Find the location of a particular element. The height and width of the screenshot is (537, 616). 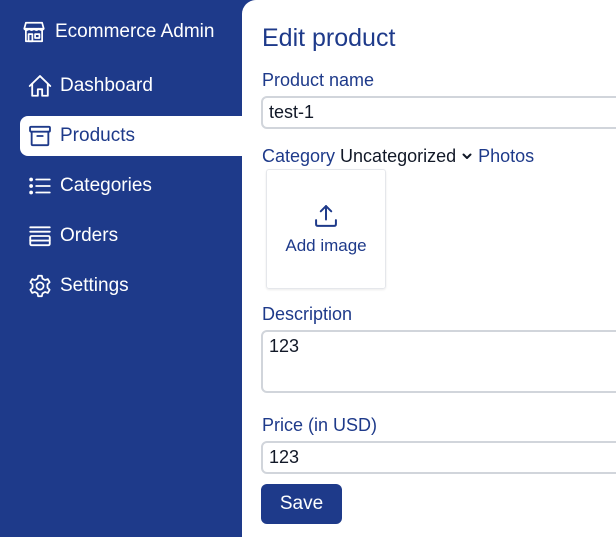

sidebar-item-label: Orders is located at coordinates (89, 235).